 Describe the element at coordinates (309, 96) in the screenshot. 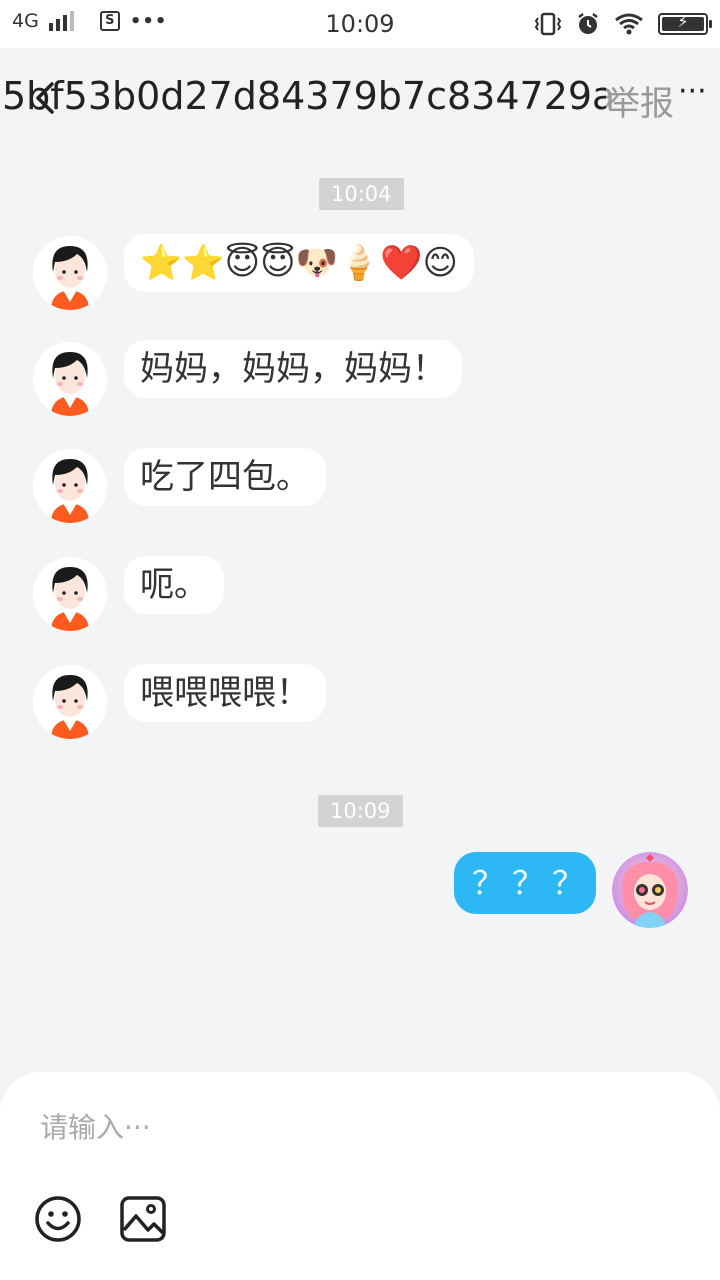

I see `page-title: 5bf53b0d27d84379b7c834729a` at that location.